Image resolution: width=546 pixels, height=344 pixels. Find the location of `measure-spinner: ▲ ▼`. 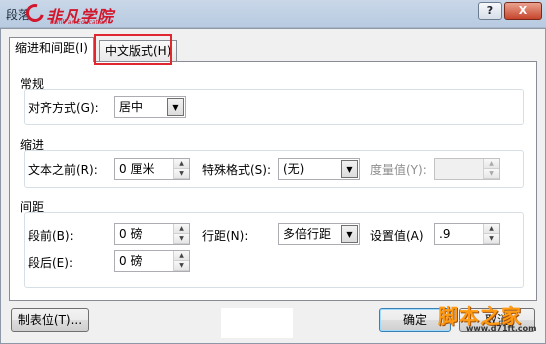

measure-spinner: ▲ ▼ is located at coordinates (491, 169).